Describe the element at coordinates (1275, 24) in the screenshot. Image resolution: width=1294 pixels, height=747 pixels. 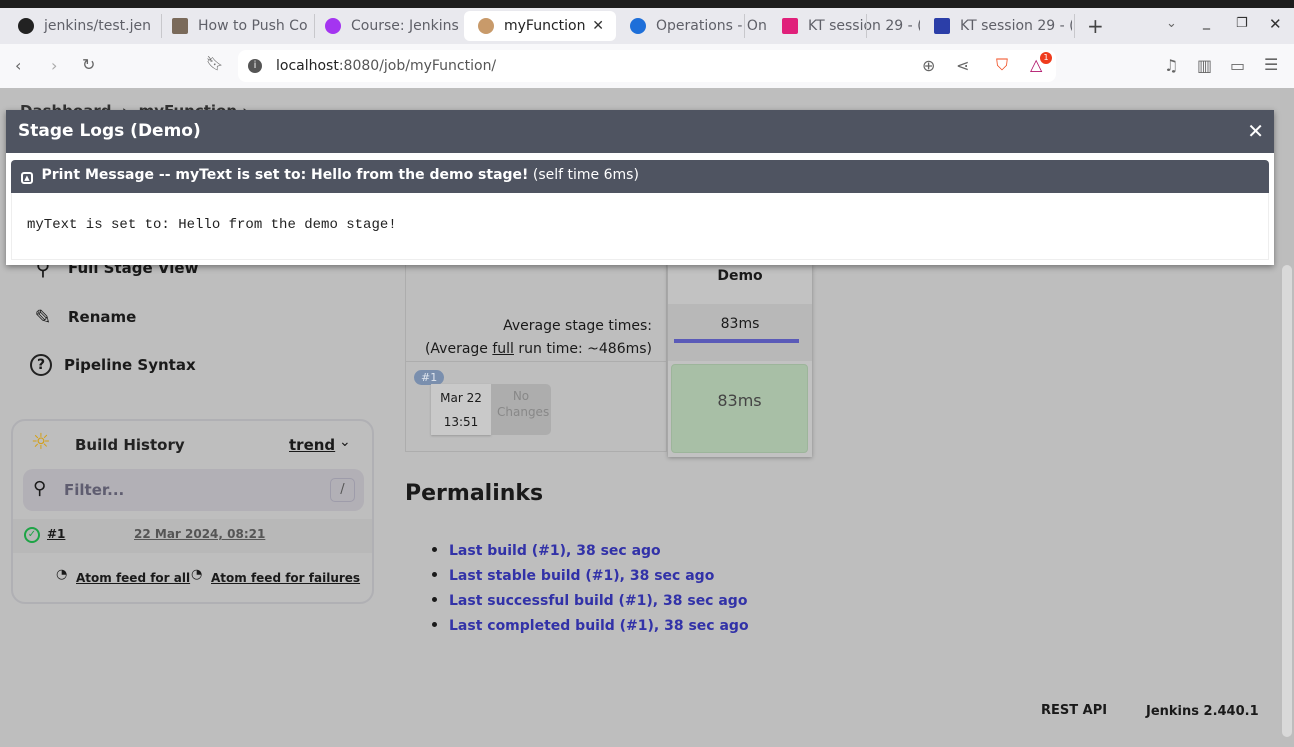
I see `close-window-icon: ✕` at that location.